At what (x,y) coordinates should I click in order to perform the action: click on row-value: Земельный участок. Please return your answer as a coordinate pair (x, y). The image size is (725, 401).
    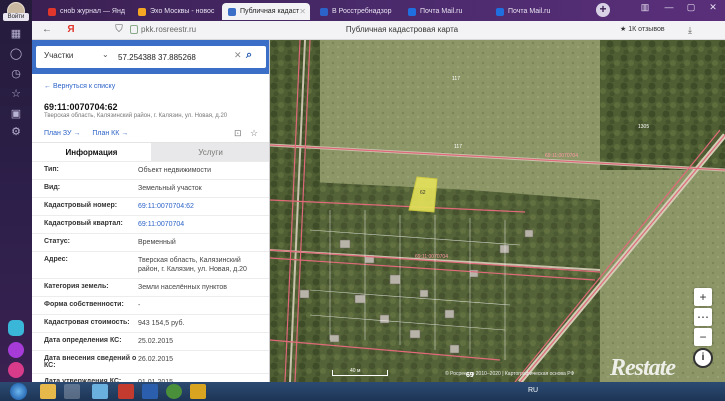
    Looking at the image, I should click on (170, 188).